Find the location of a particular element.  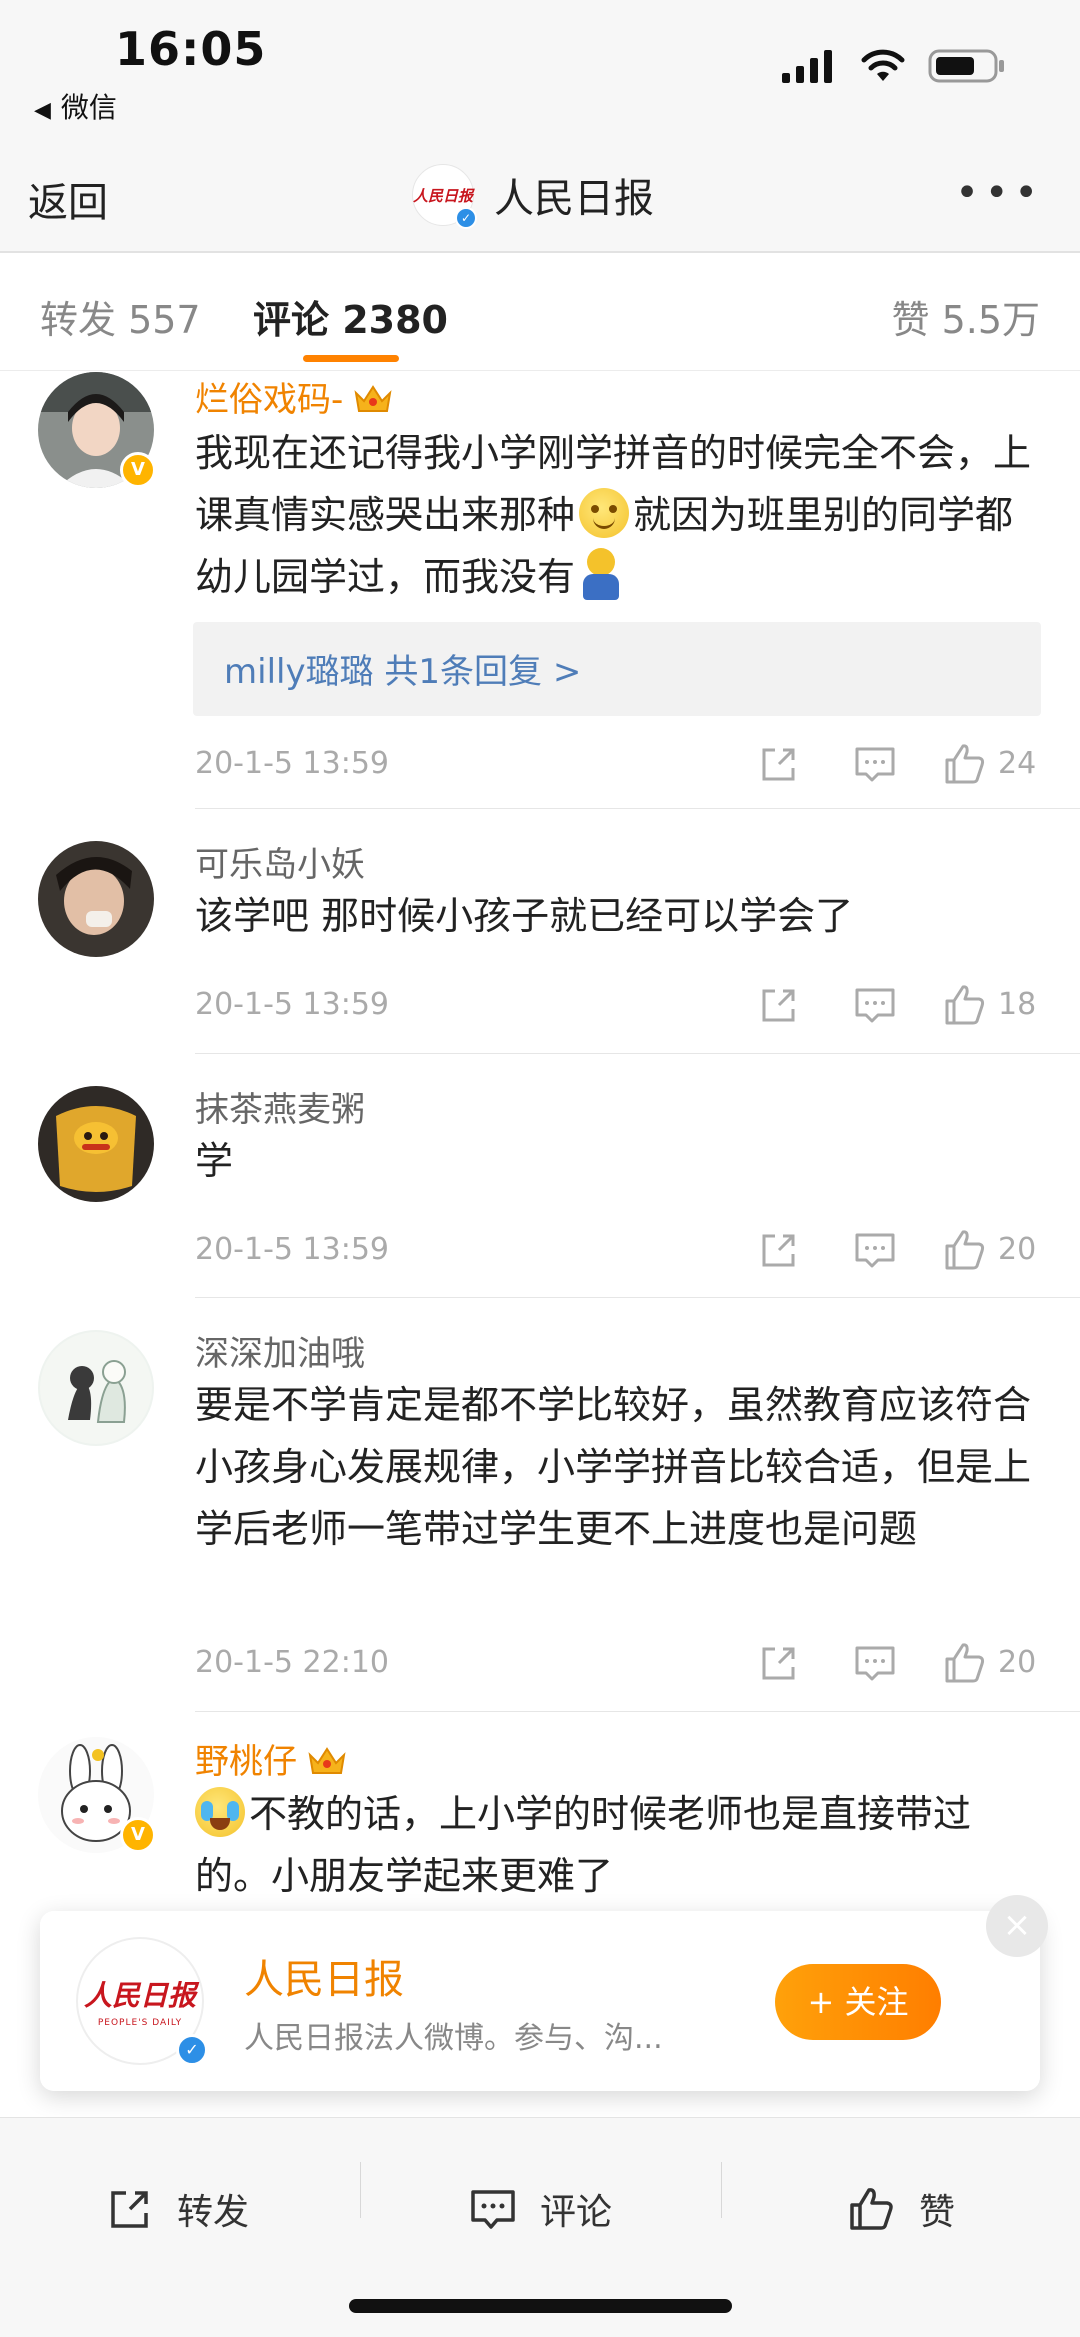

back-app-label: 微信 is located at coordinates (88, 107).